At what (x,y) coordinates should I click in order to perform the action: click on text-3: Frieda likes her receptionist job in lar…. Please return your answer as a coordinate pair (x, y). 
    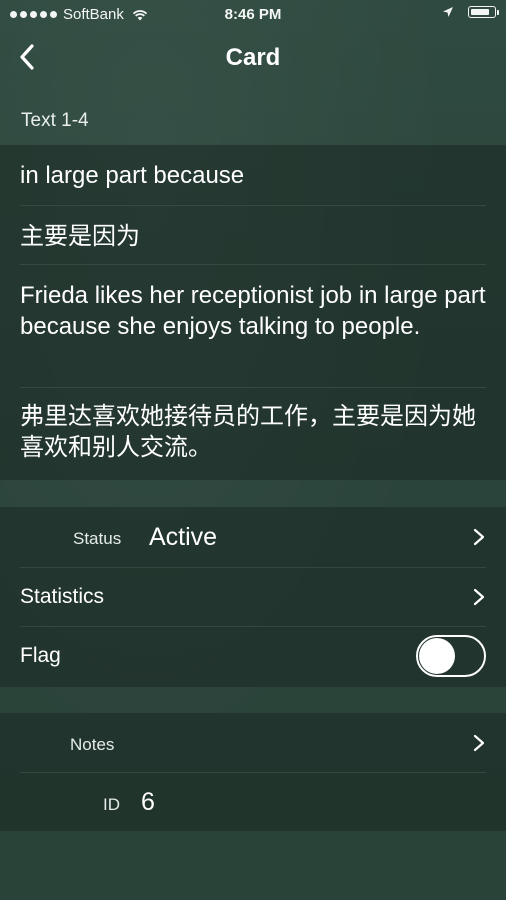
    Looking at the image, I should click on (253, 311).